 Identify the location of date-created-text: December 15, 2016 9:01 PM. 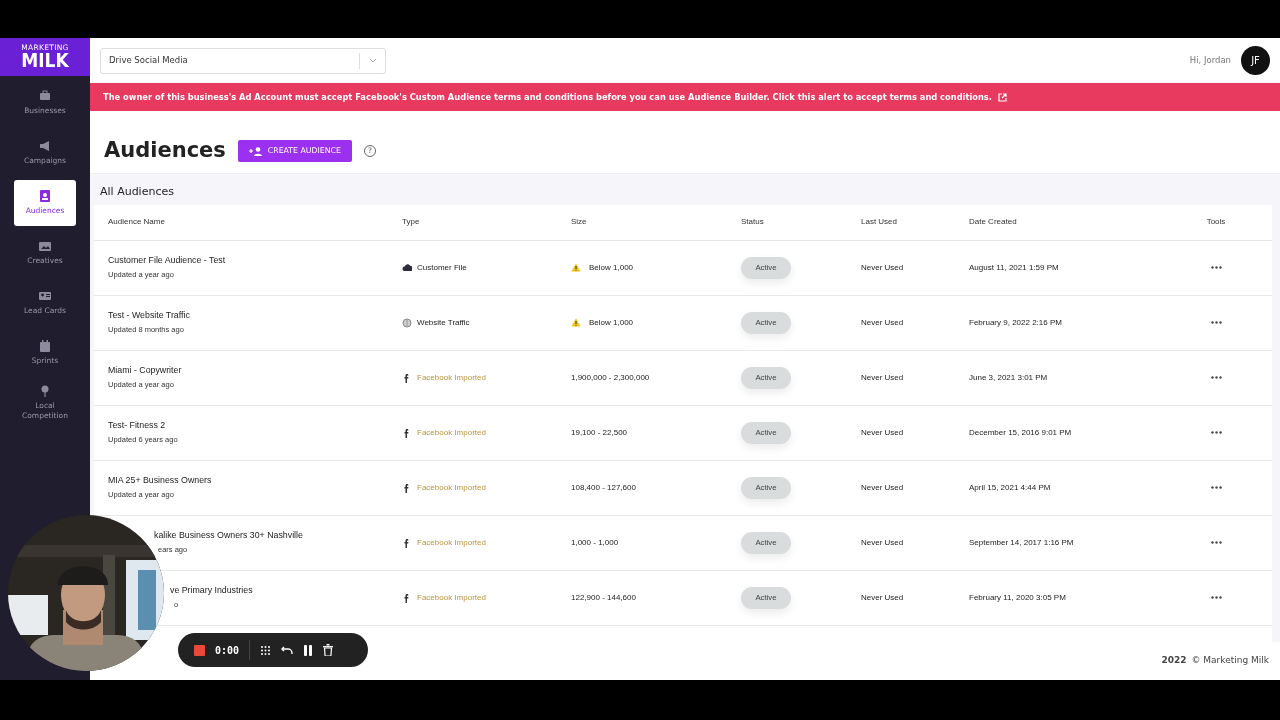
(1064, 433).